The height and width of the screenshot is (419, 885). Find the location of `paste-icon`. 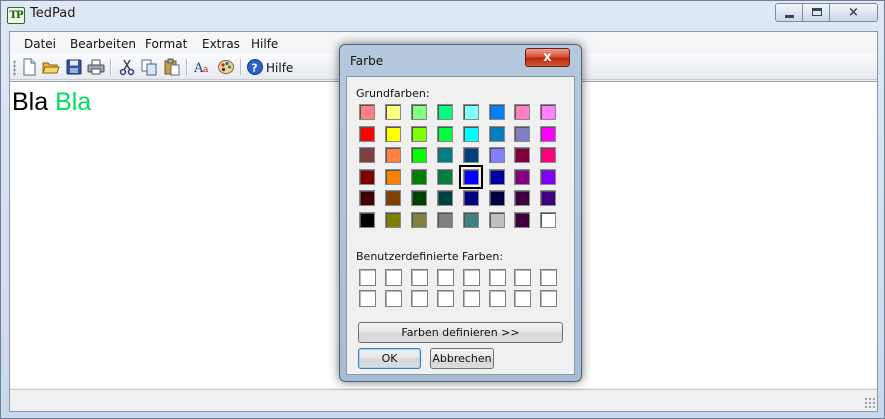

paste-icon is located at coordinates (172, 67).